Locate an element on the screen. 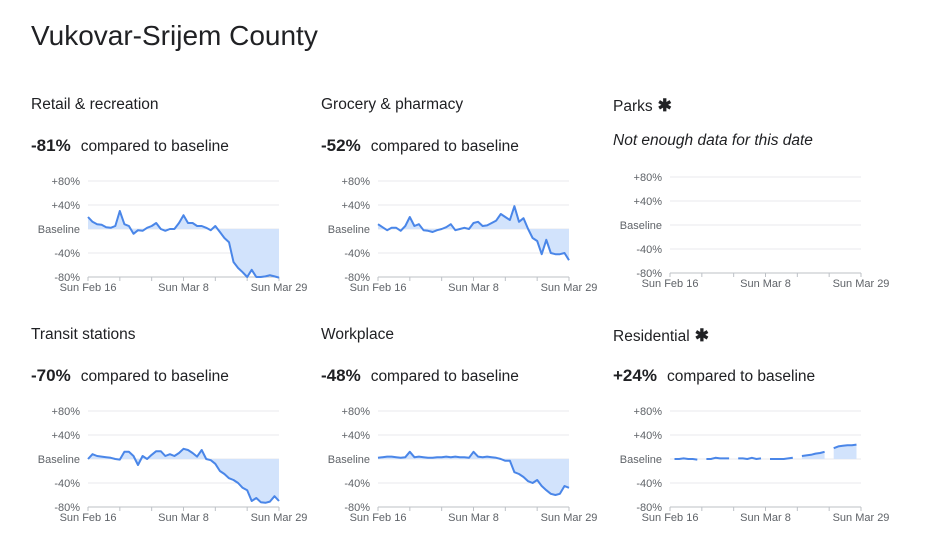  transit-stations-title: Transit stations is located at coordinates (83, 335).